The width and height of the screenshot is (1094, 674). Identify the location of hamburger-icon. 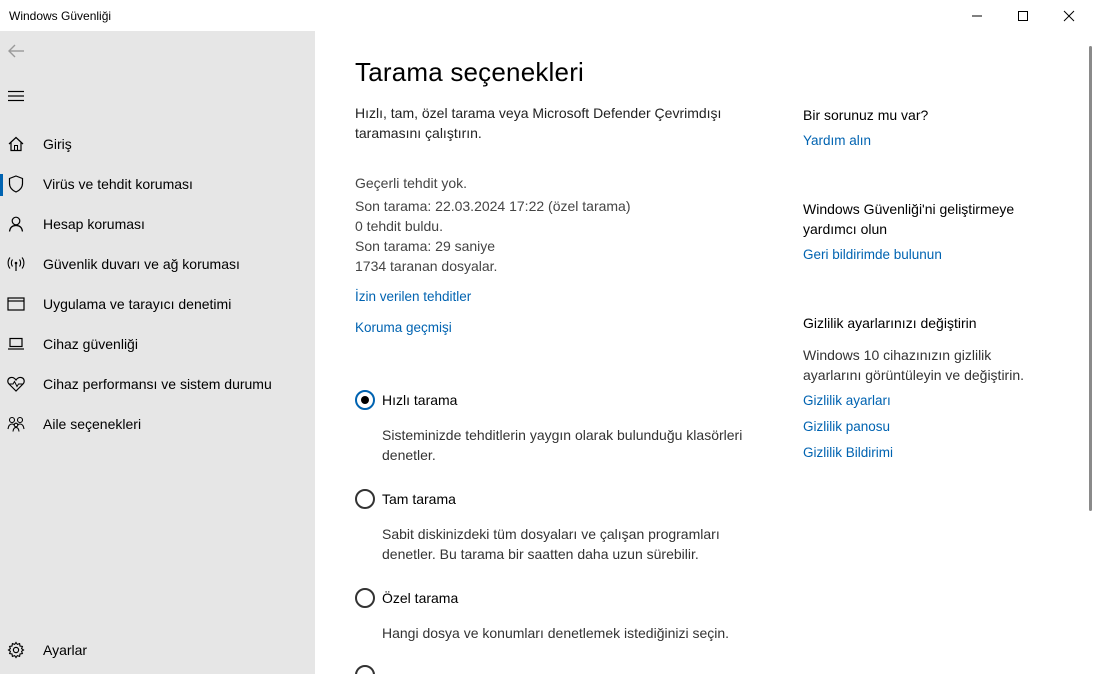
(16, 96).